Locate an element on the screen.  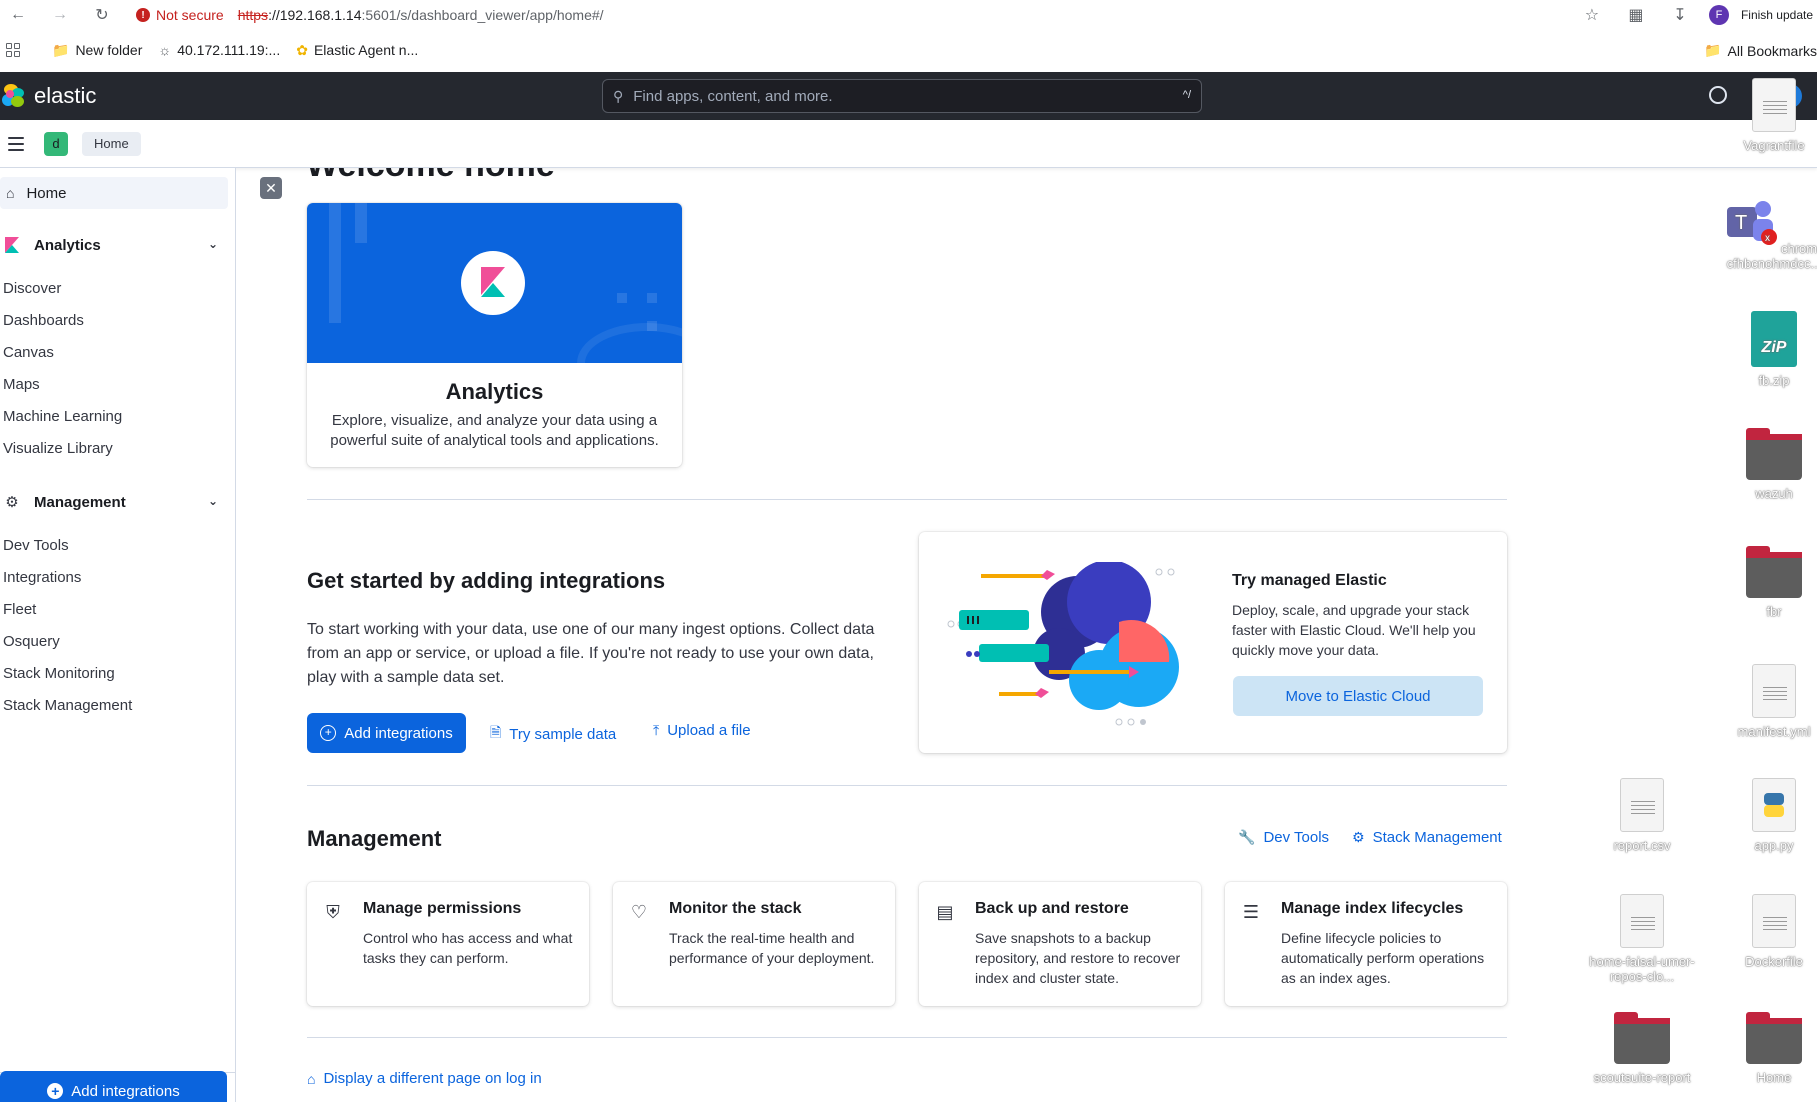
sidebar-item-osquery: Osquery is located at coordinates (31, 641).